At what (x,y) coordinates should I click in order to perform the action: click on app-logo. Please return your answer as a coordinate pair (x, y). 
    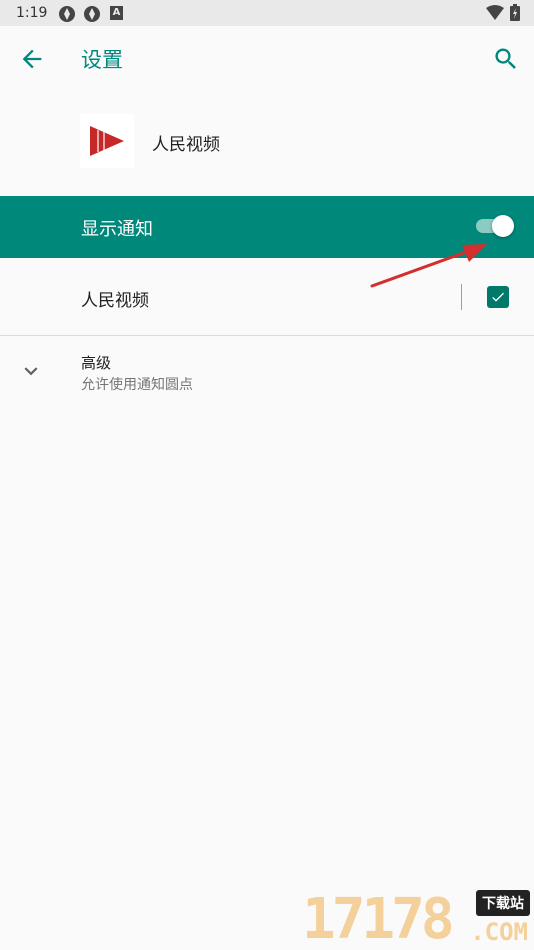
    Looking at the image, I should click on (107, 141).